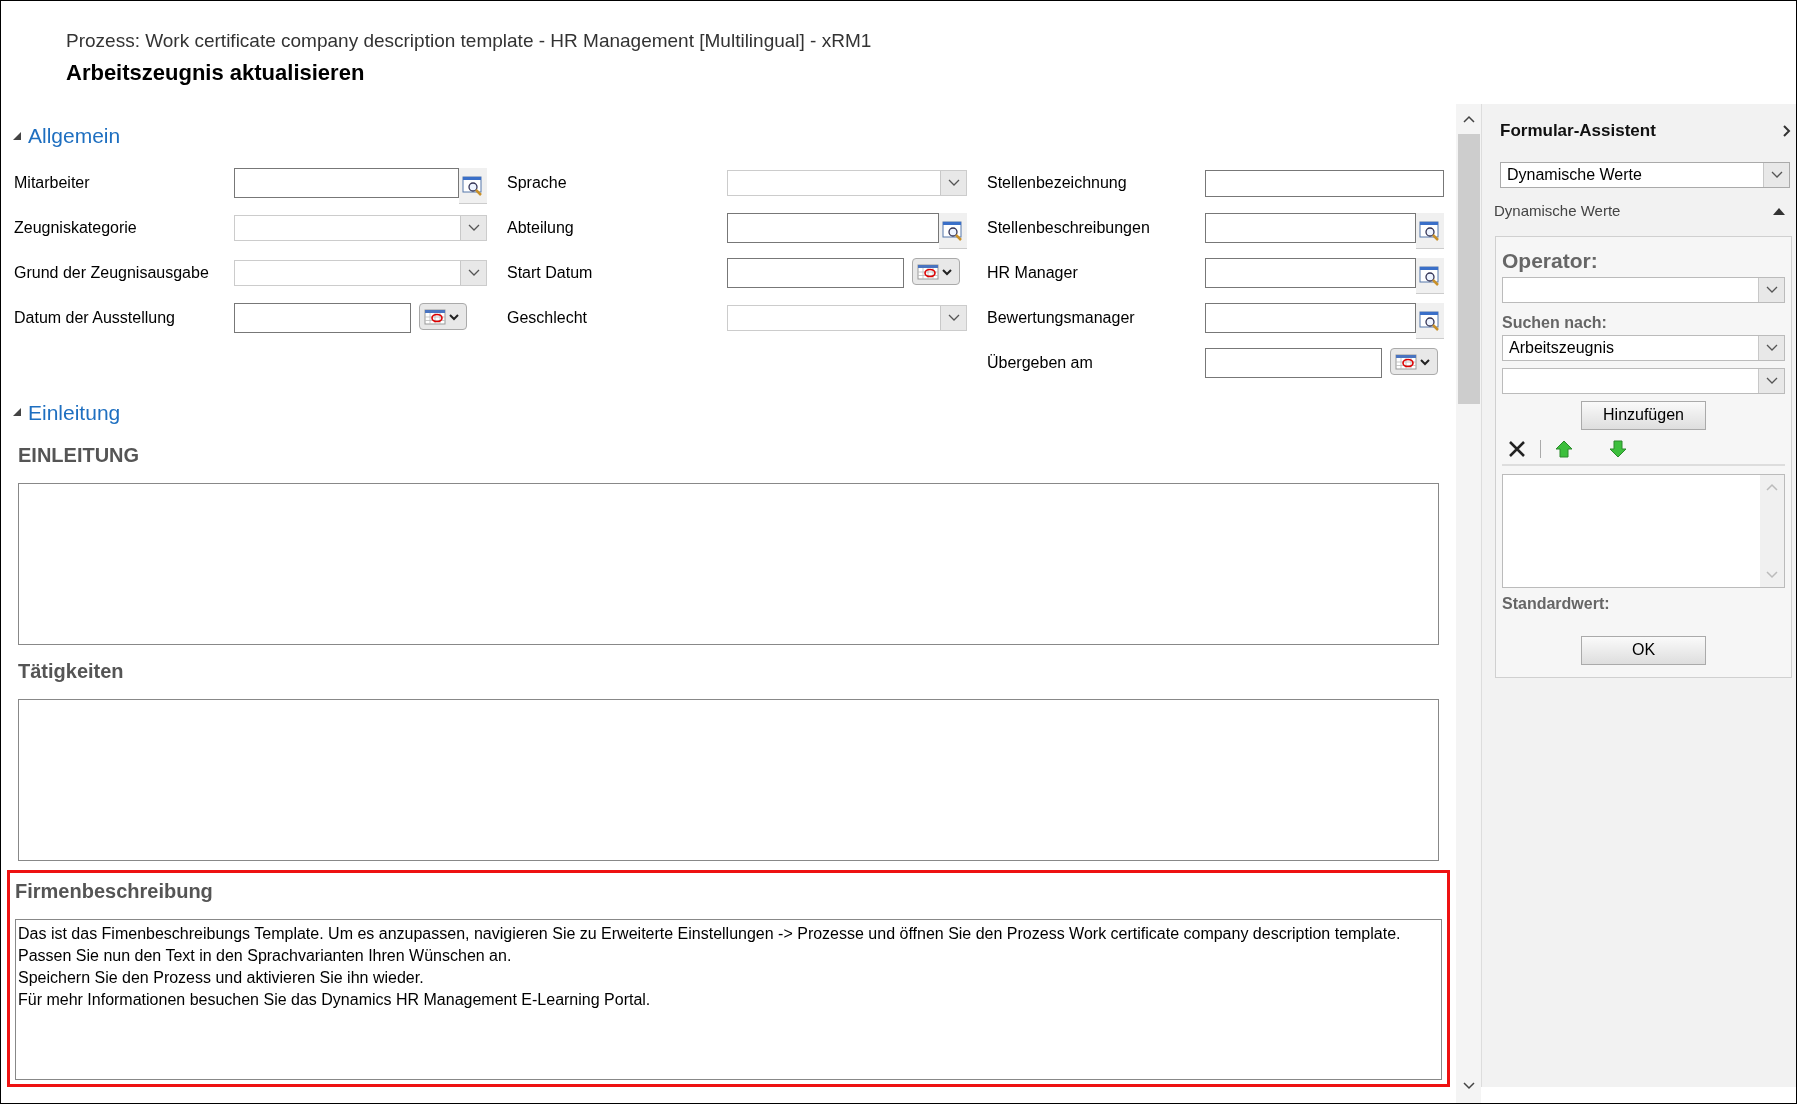  I want to click on field-label: Geschlecht, so click(548, 318).